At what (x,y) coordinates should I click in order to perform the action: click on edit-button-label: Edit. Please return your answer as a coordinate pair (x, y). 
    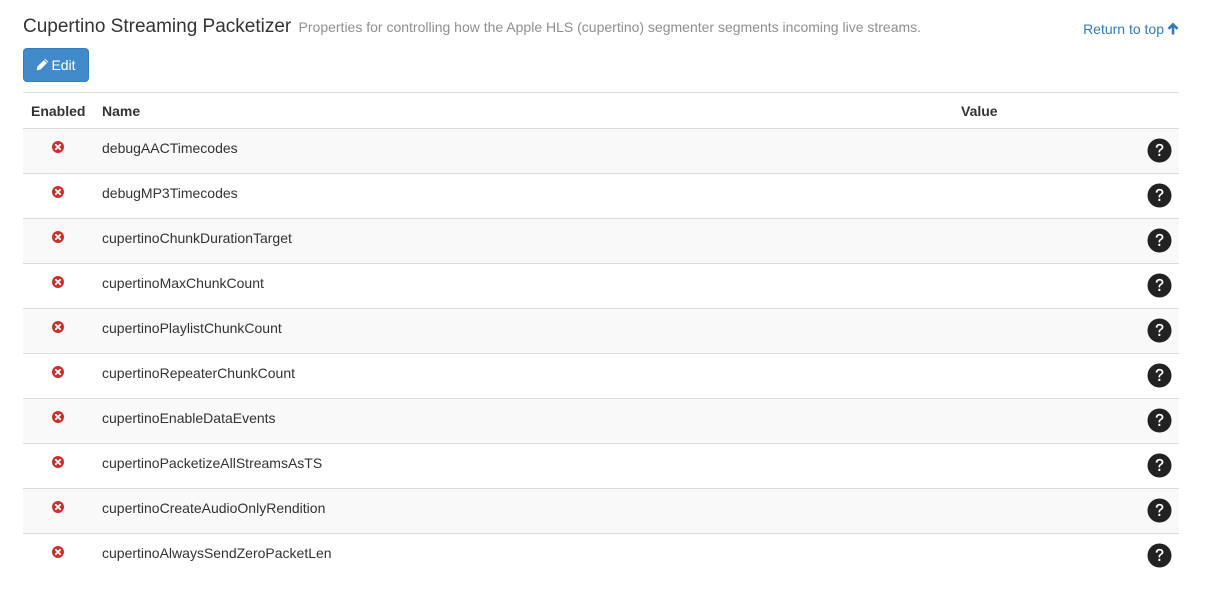
    Looking at the image, I should click on (63, 65).